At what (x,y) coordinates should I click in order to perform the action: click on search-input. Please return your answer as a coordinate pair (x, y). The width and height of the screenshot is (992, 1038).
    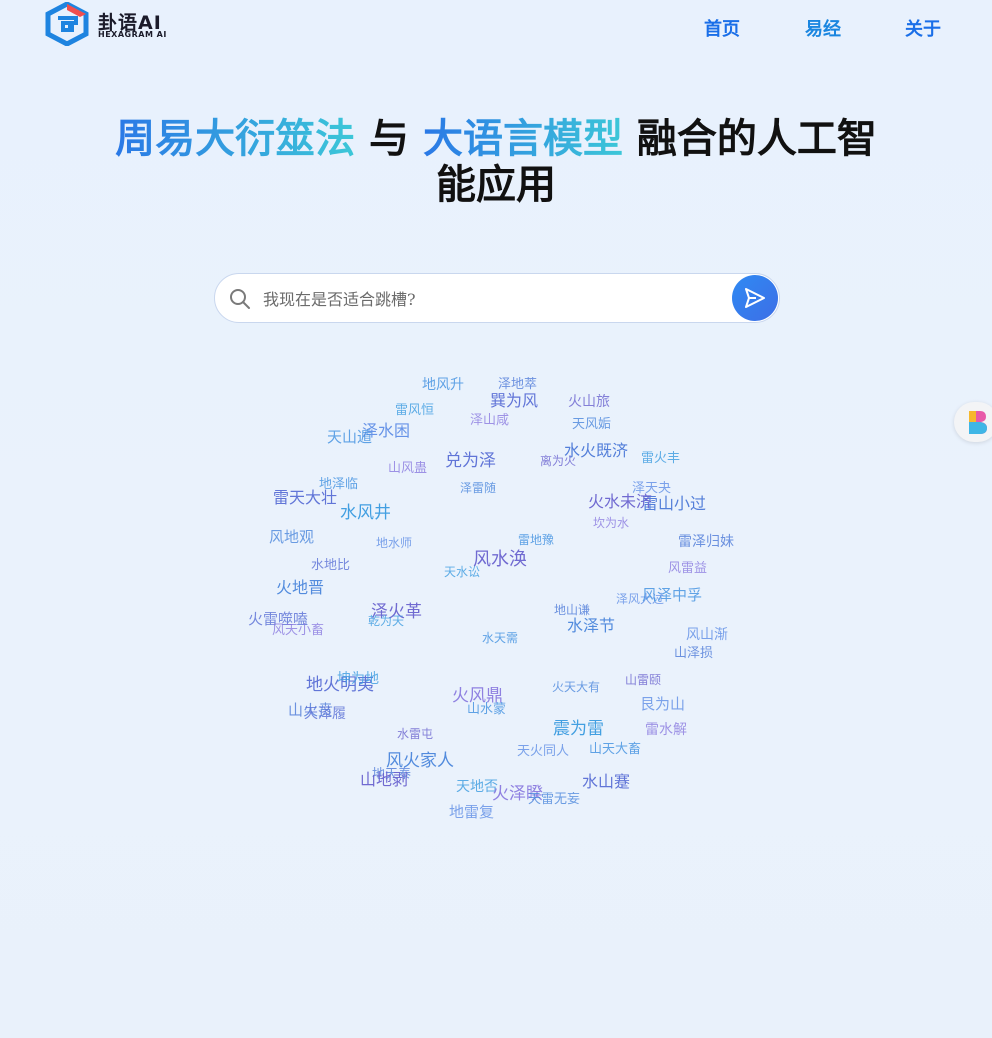
    Looking at the image, I should click on (493, 299).